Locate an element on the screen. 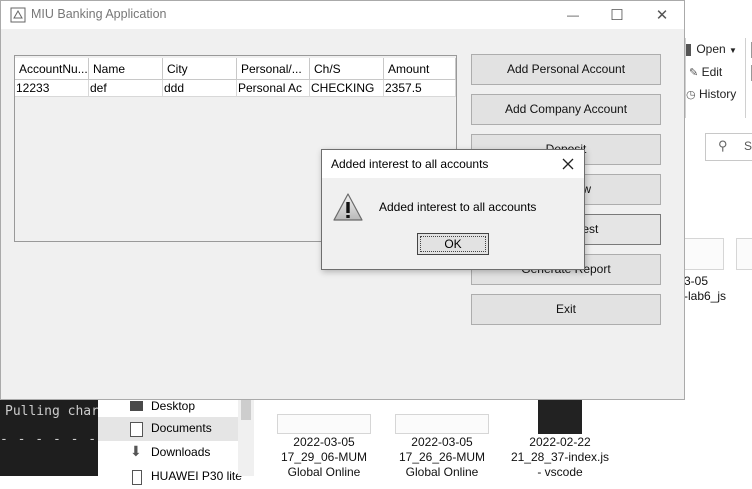 Image resolution: width=752 pixels, height=489 pixels. dialog-title-bar: Added interest to all accounts is located at coordinates (453, 164).